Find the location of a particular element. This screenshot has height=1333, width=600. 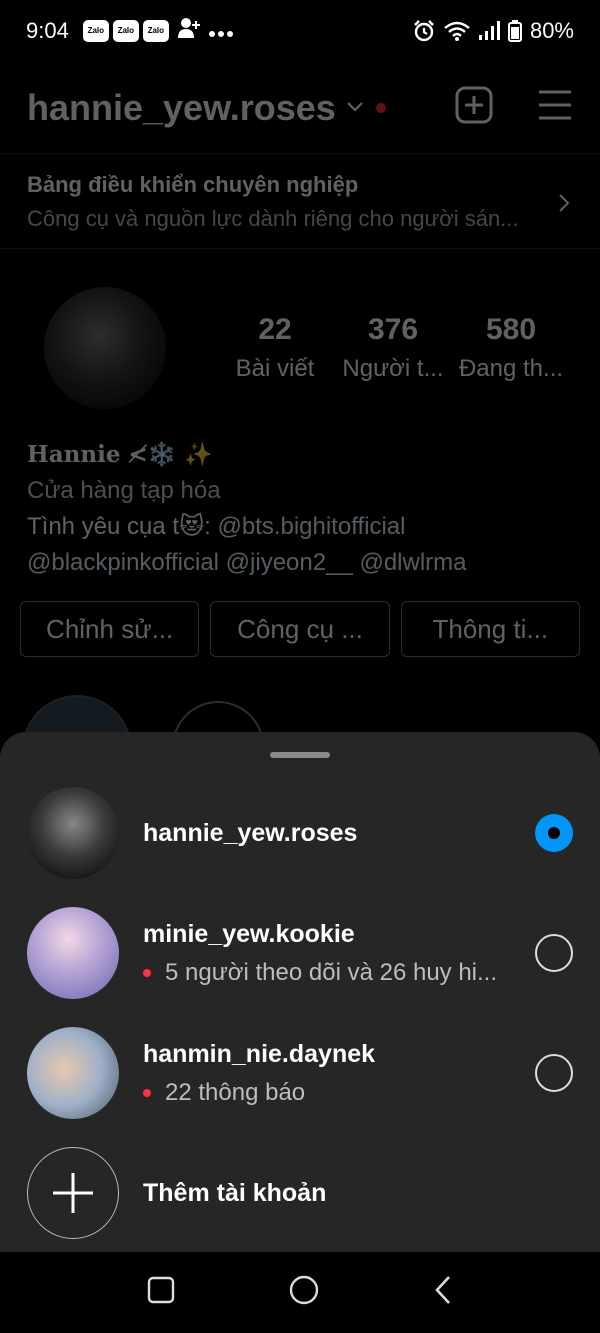

alarm-icon is located at coordinates (424, 31).